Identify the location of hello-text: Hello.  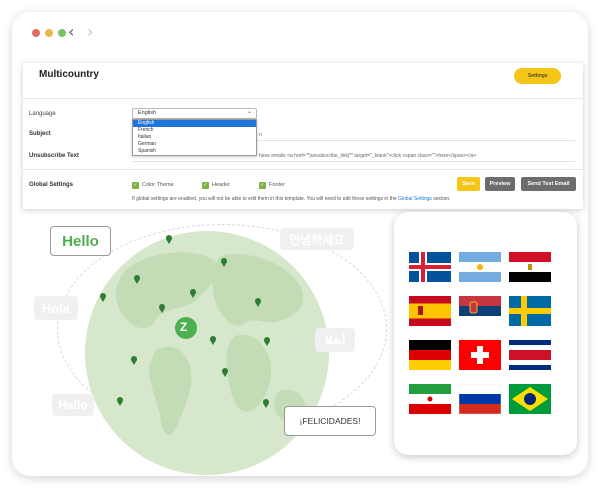
(80, 241).